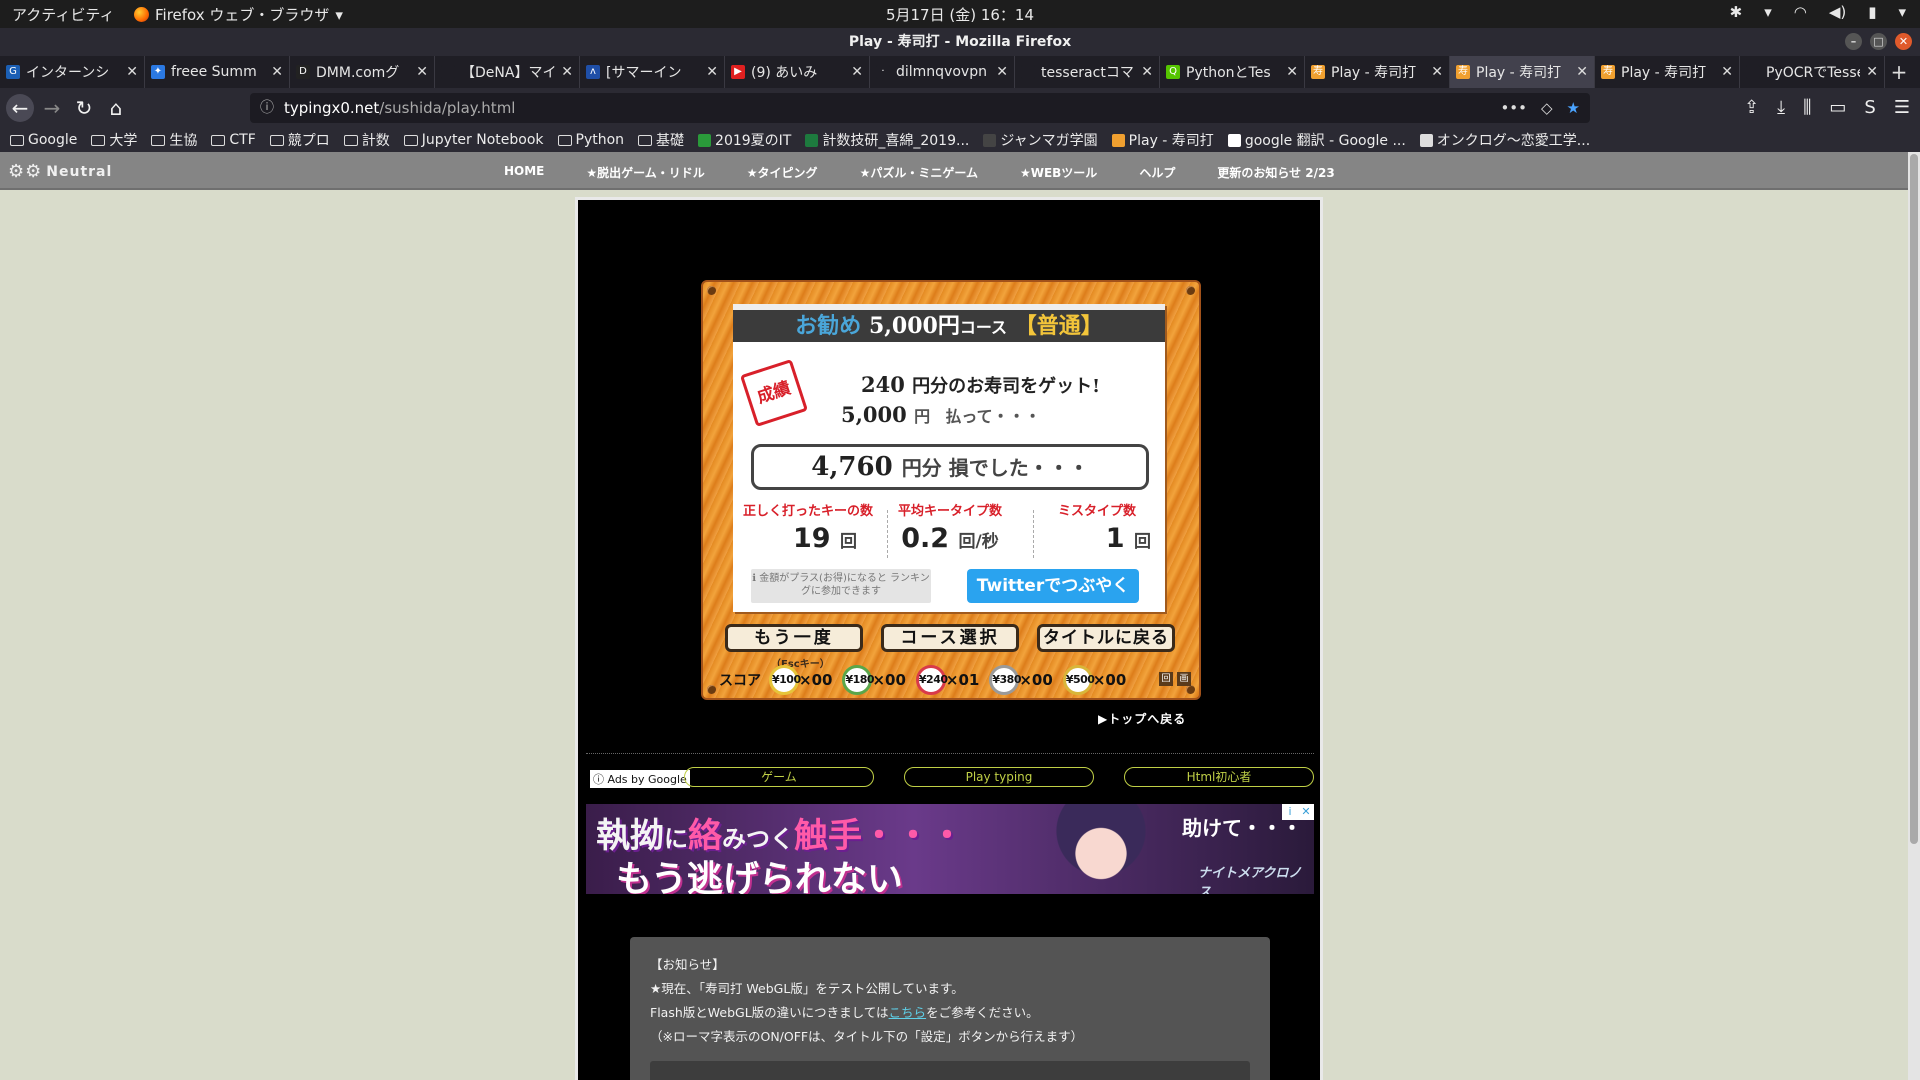  Describe the element at coordinates (233, 140) in the screenshot. I see `bookmark-item: CTF` at that location.